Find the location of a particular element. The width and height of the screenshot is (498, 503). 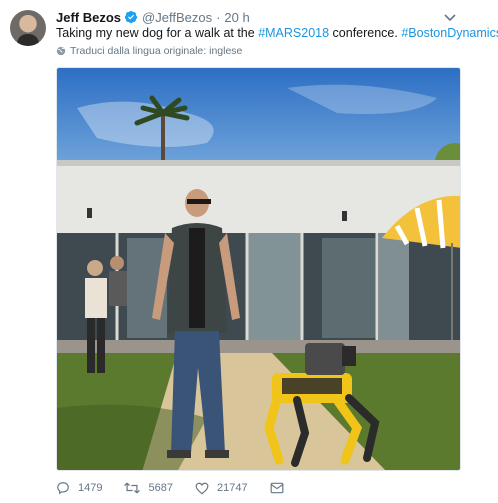

author-handle: @JeffBezos is located at coordinates (177, 17).